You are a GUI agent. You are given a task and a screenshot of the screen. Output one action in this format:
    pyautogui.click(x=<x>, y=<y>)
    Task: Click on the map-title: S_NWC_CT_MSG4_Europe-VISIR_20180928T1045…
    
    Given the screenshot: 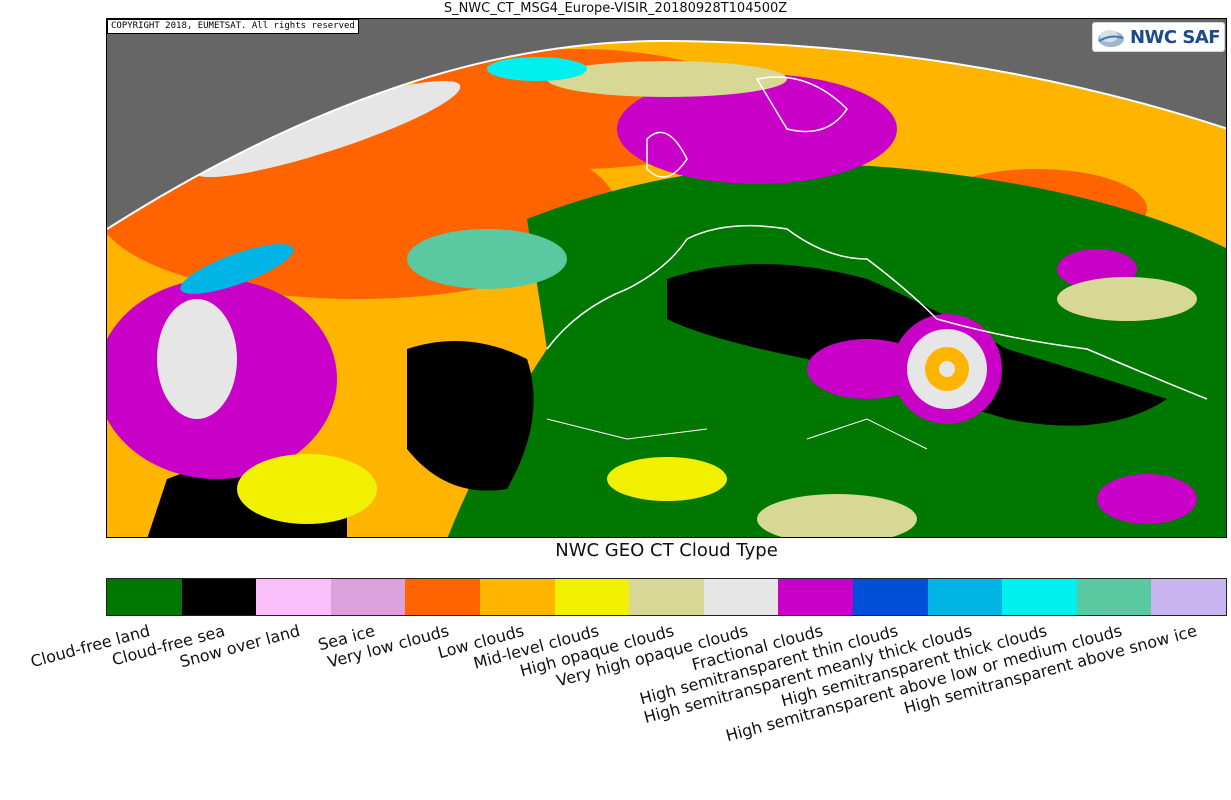 What is the action you would take?
    pyautogui.click(x=615, y=8)
    